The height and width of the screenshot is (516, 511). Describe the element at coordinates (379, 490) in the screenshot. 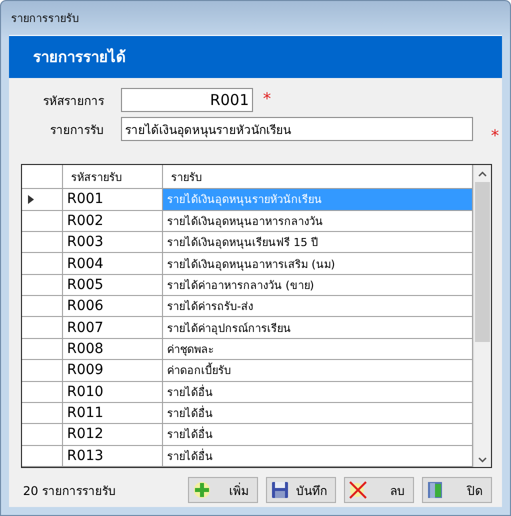

I see `delete-button: ลบ` at that location.